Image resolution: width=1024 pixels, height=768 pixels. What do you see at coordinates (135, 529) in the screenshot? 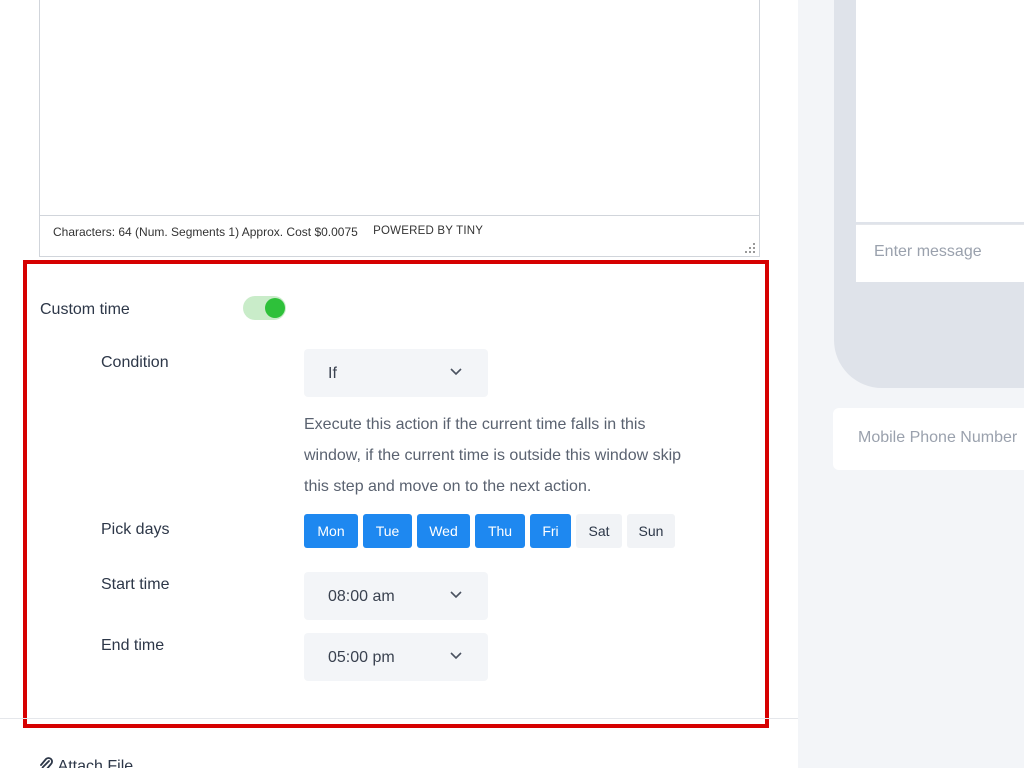
I see `pick-days-label: Pick days` at bounding box center [135, 529].